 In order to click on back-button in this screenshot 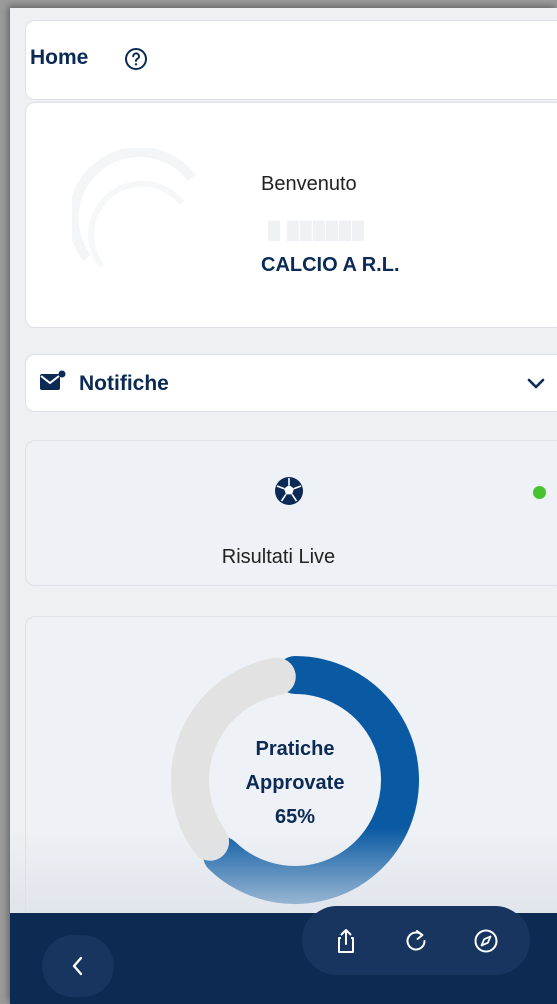, I will do `click(78, 966)`.